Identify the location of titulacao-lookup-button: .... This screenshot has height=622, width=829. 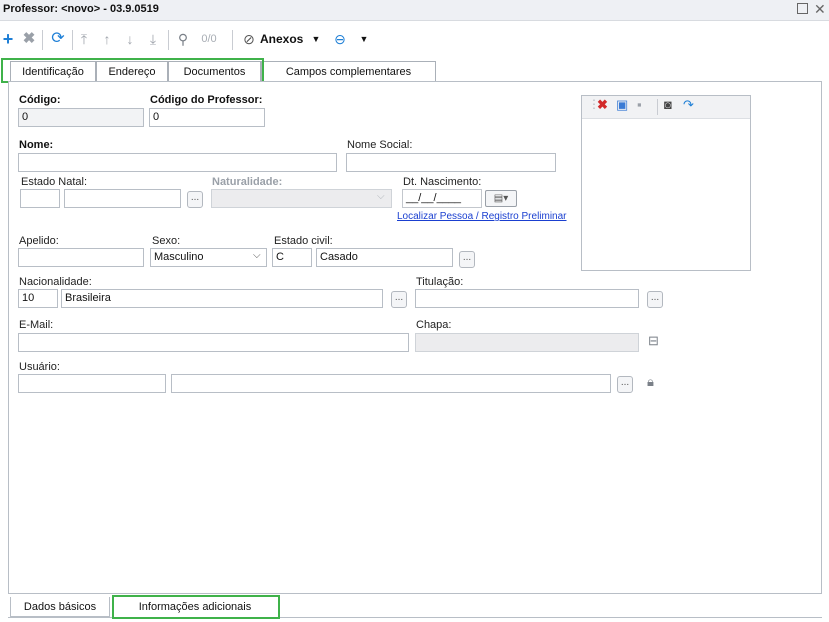
(655, 299).